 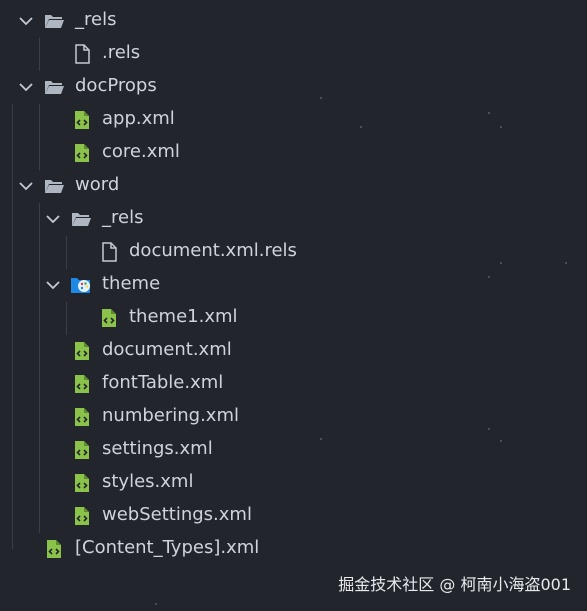 I want to click on tree-item-label: document.xml, so click(x=167, y=349).